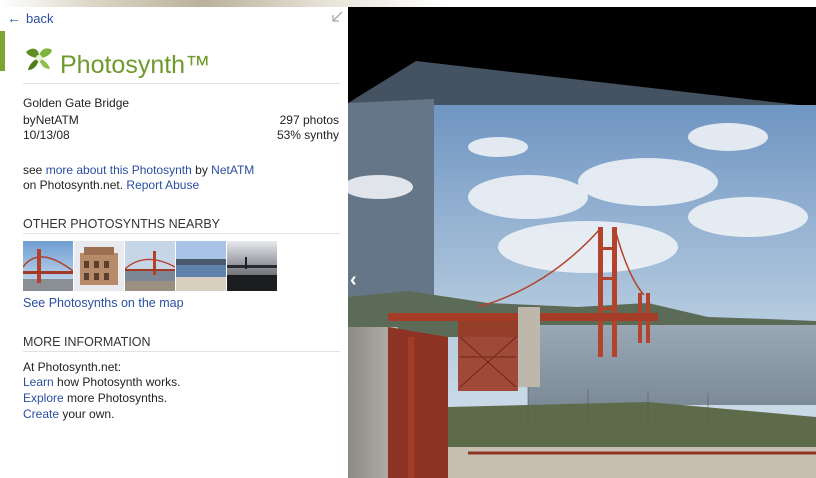 The image size is (816, 478). Describe the element at coordinates (38, 382) in the screenshot. I see `learn-link: Learn` at that location.